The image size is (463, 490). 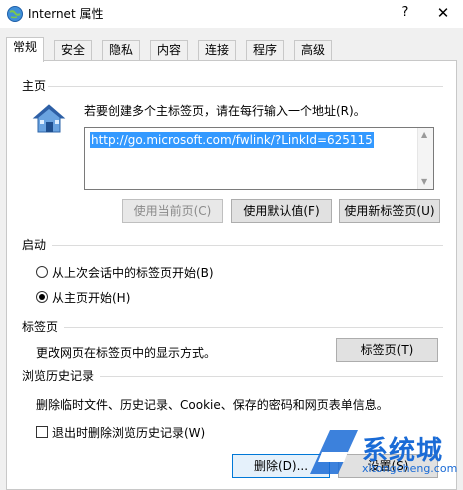 What do you see at coordinates (387, 350) in the screenshot?
I see `tabs-settings-button: 标签页(T)` at bounding box center [387, 350].